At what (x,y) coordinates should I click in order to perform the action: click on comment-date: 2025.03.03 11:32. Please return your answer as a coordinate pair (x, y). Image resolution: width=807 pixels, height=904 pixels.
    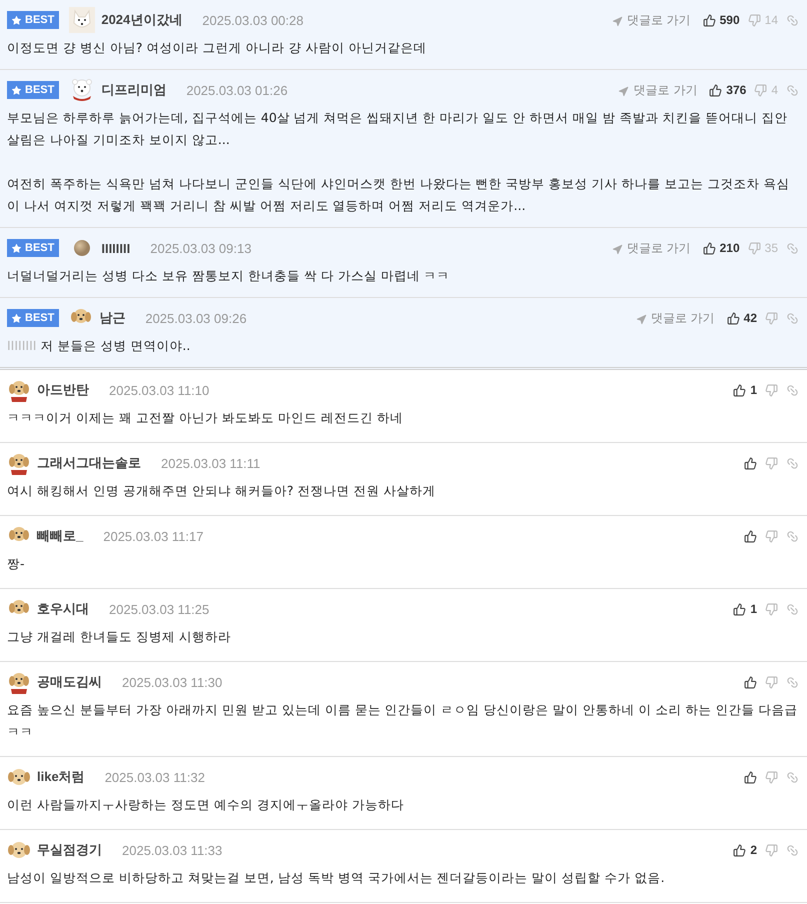
    Looking at the image, I should click on (154, 777).